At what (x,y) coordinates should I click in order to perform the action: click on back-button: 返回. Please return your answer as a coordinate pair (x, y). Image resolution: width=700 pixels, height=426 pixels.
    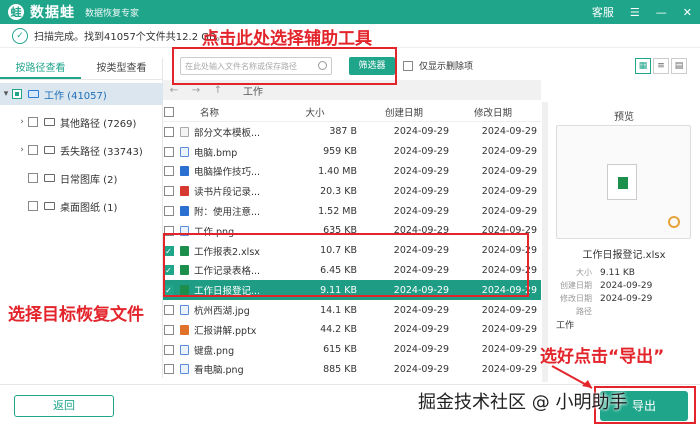
    Looking at the image, I should click on (64, 406).